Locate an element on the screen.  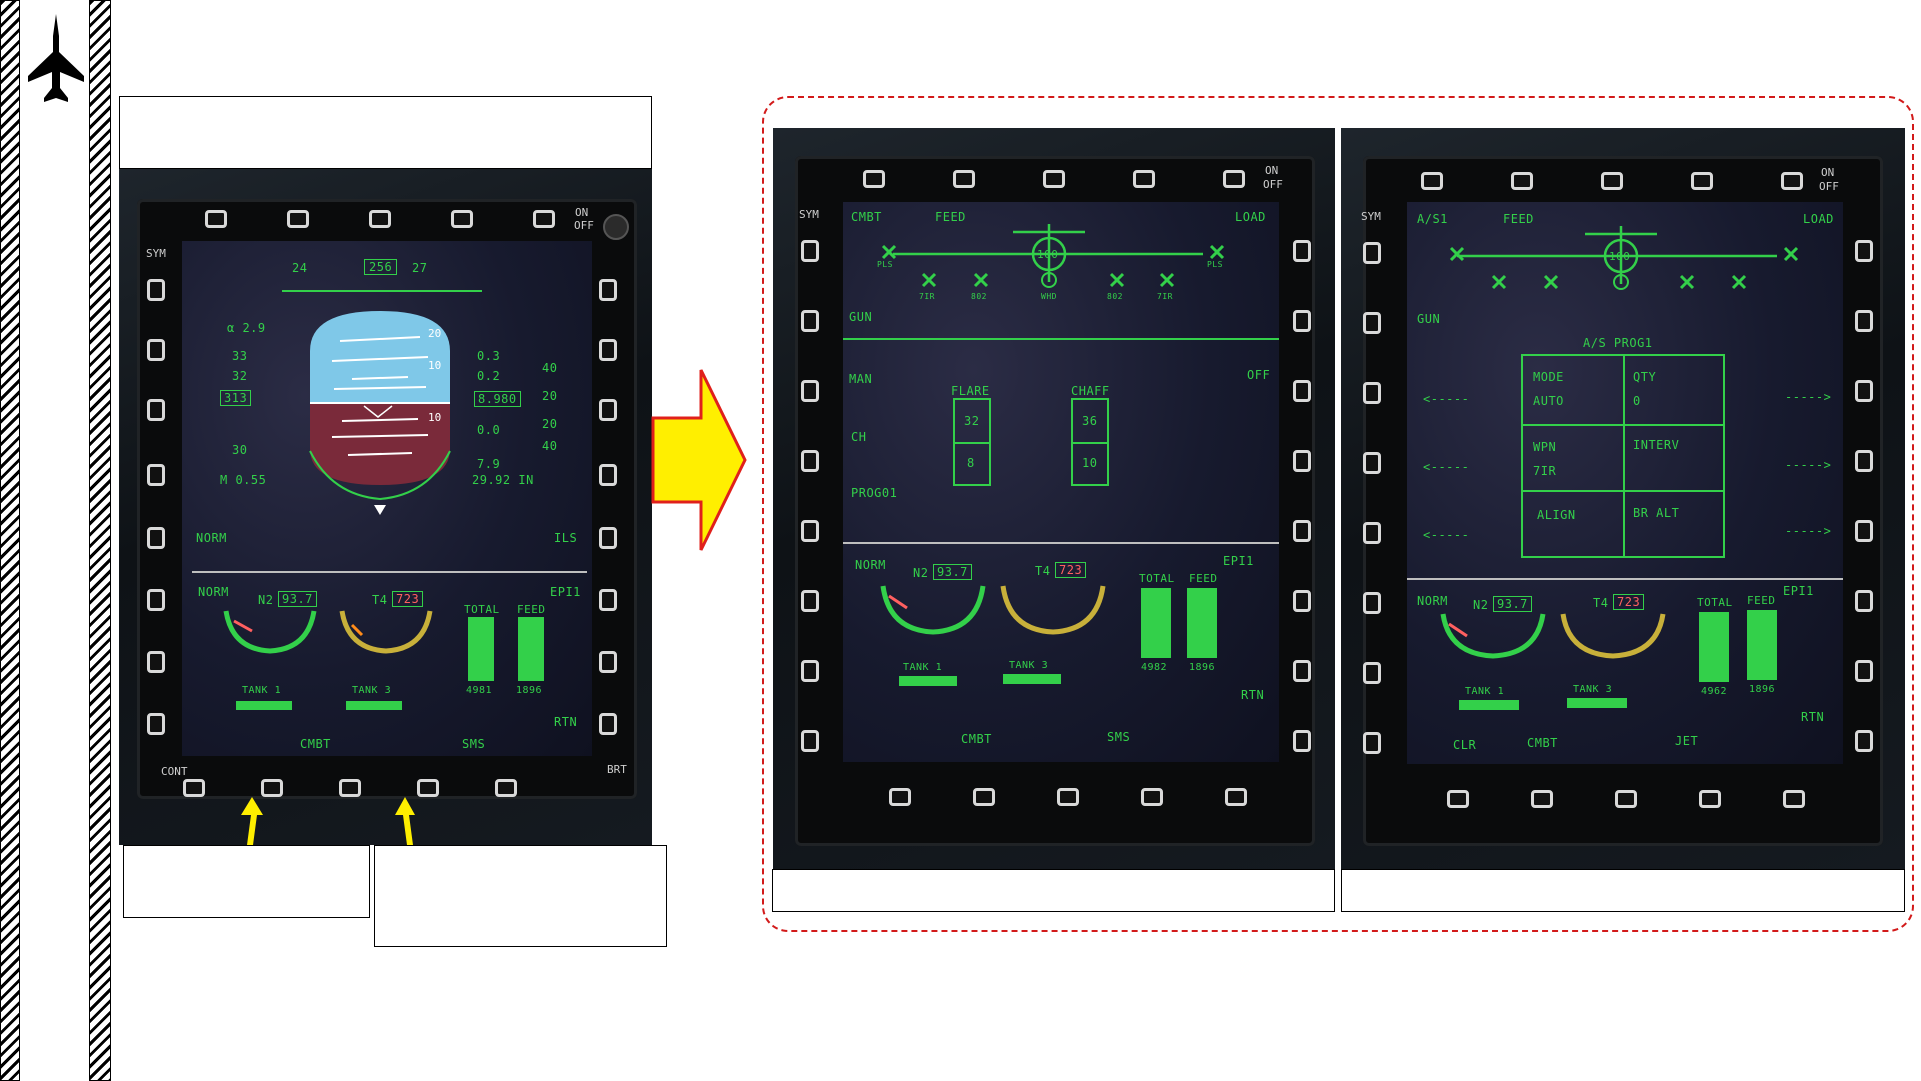
prog-left-arrow-2: <----- is located at coordinates (1446, 467).